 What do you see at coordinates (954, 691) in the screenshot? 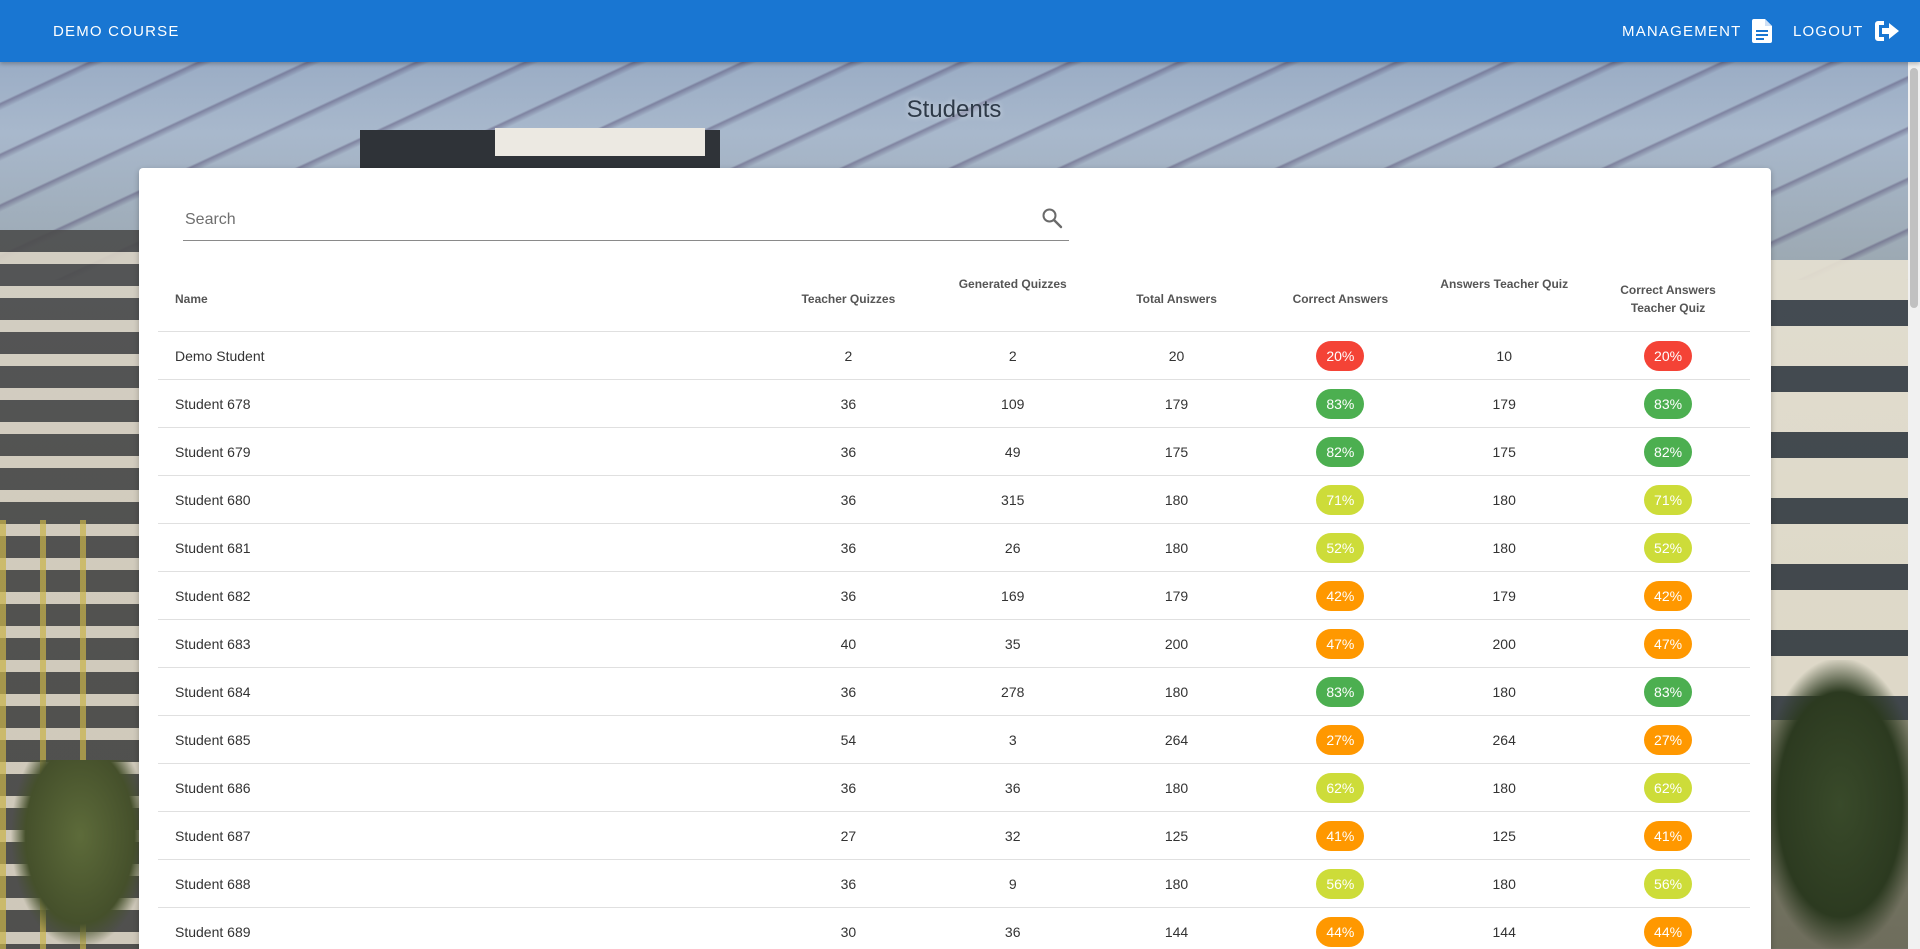
I see `table-row: Student 684 36 278 180 83% 180 83%` at bounding box center [954, 691].